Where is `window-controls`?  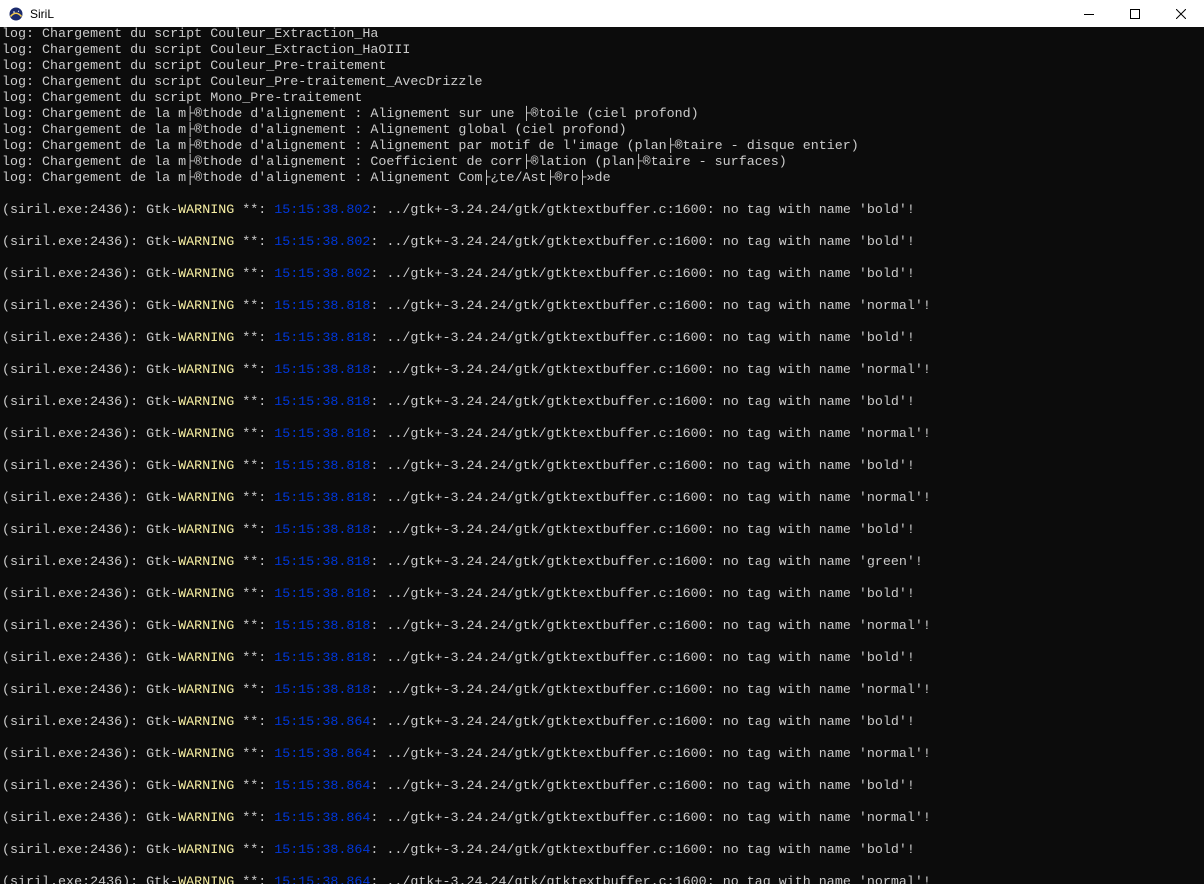 window-controls is located at coordinates (1135, 13).